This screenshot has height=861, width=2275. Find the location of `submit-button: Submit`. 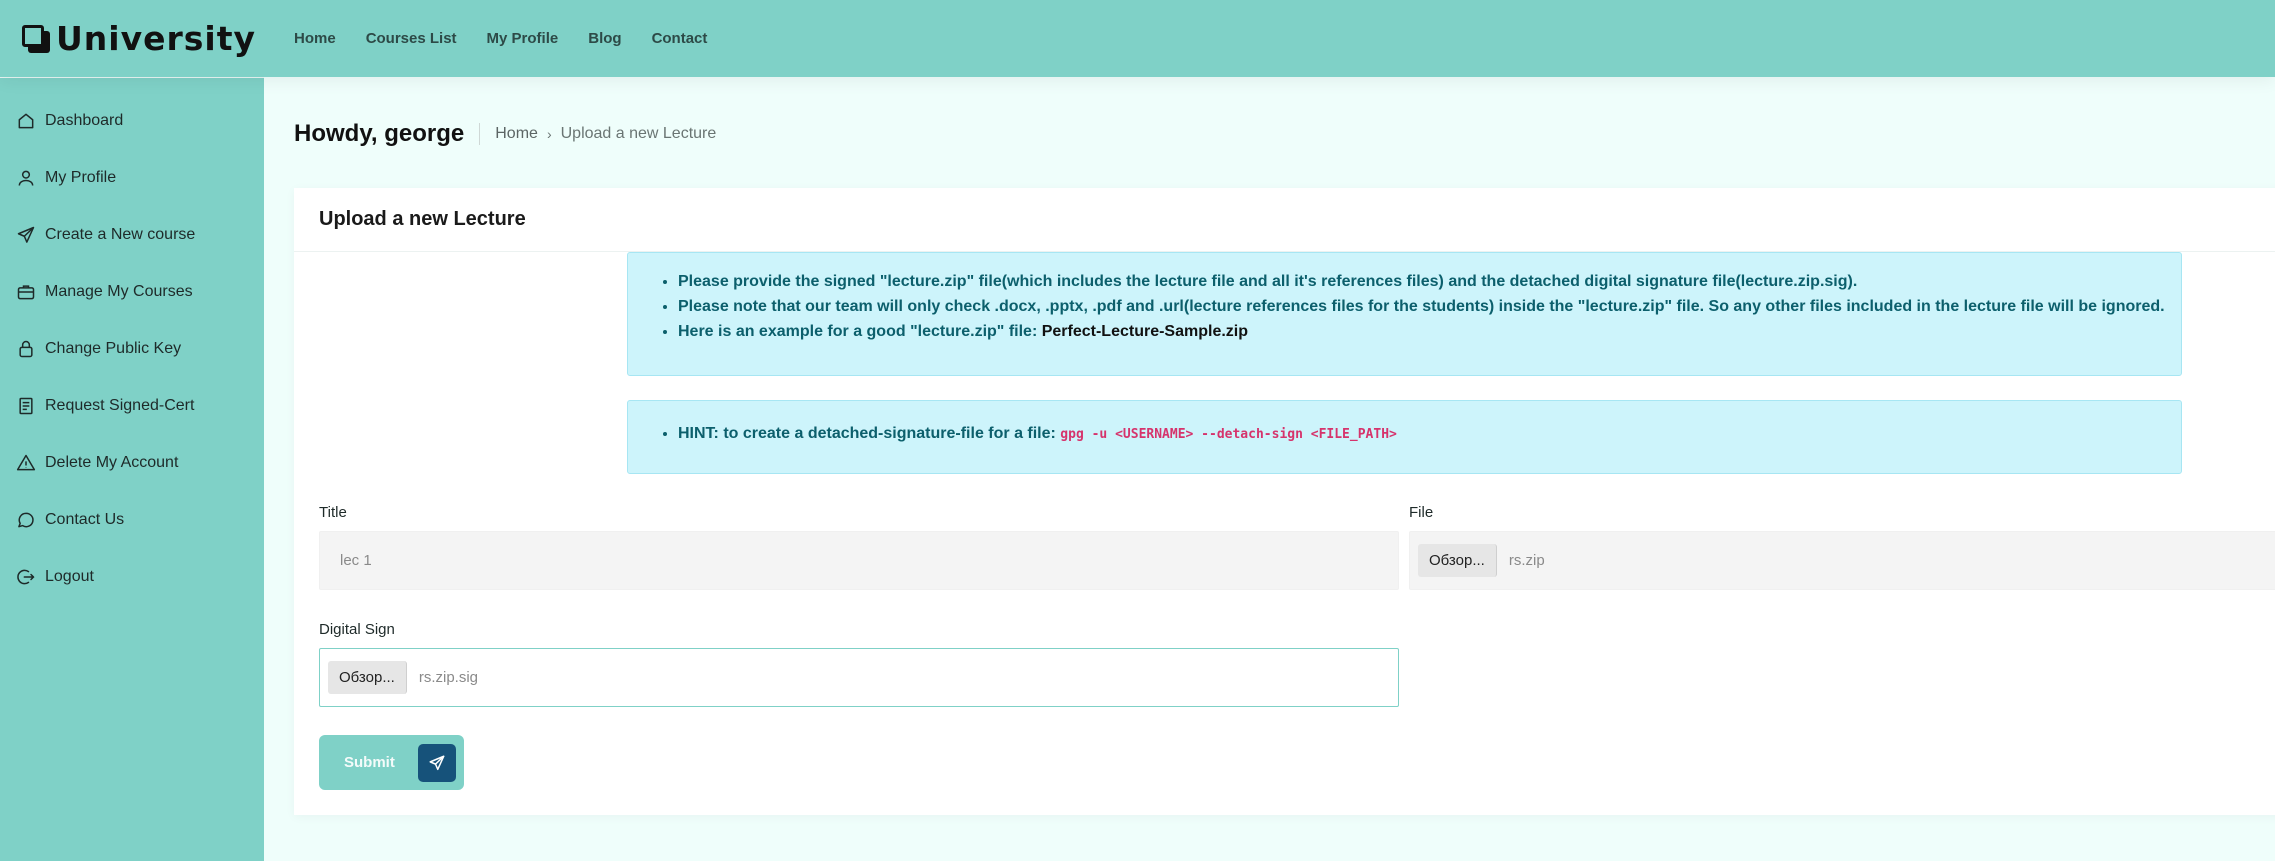

submit-button: Submit is located at coordinates (391, 762).